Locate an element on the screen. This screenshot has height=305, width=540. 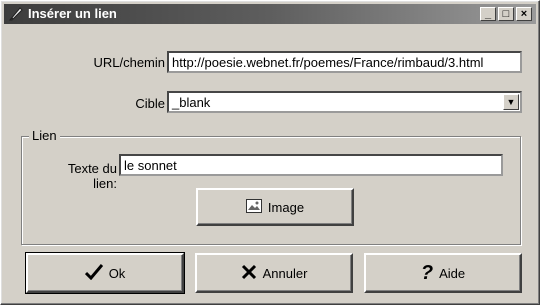
link-text-label: Texte du lien: is located at coordinates (79, 176).